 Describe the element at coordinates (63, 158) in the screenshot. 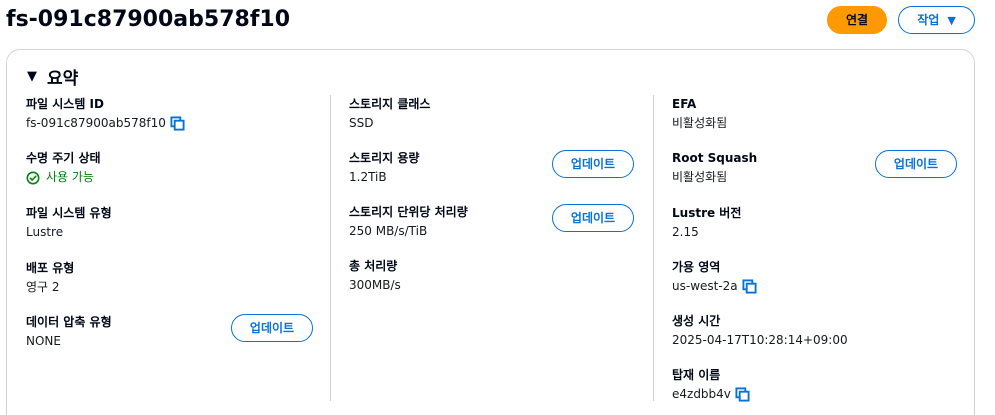

I see `lifecycle-label: 수명 주기 상태` at that location.